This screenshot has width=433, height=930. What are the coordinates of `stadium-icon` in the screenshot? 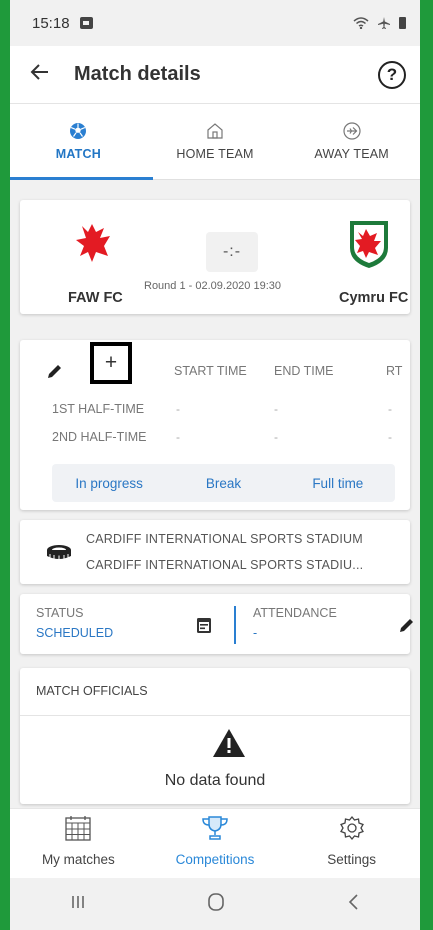 It's located at (59, 555).